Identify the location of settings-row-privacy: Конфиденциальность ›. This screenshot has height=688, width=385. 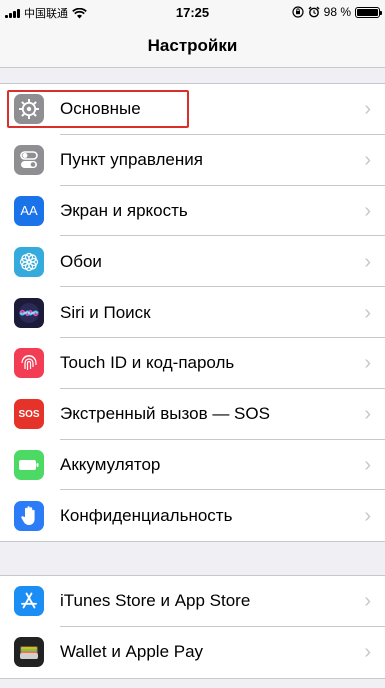
(192, 515).